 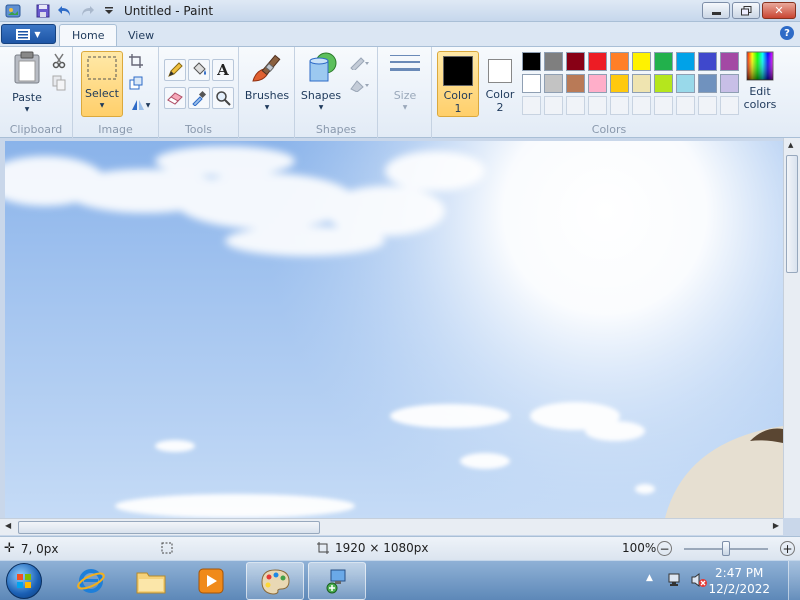 I want to click on select-button: Select ▼, so click(x=102, y=84).